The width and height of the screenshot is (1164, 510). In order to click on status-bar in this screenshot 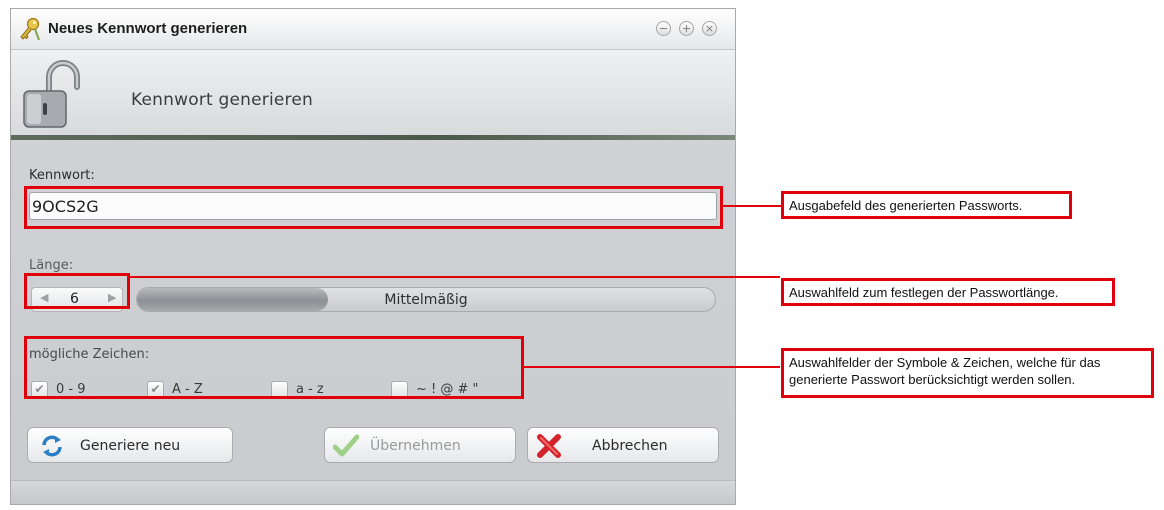, I will do `click(373, 492)`.